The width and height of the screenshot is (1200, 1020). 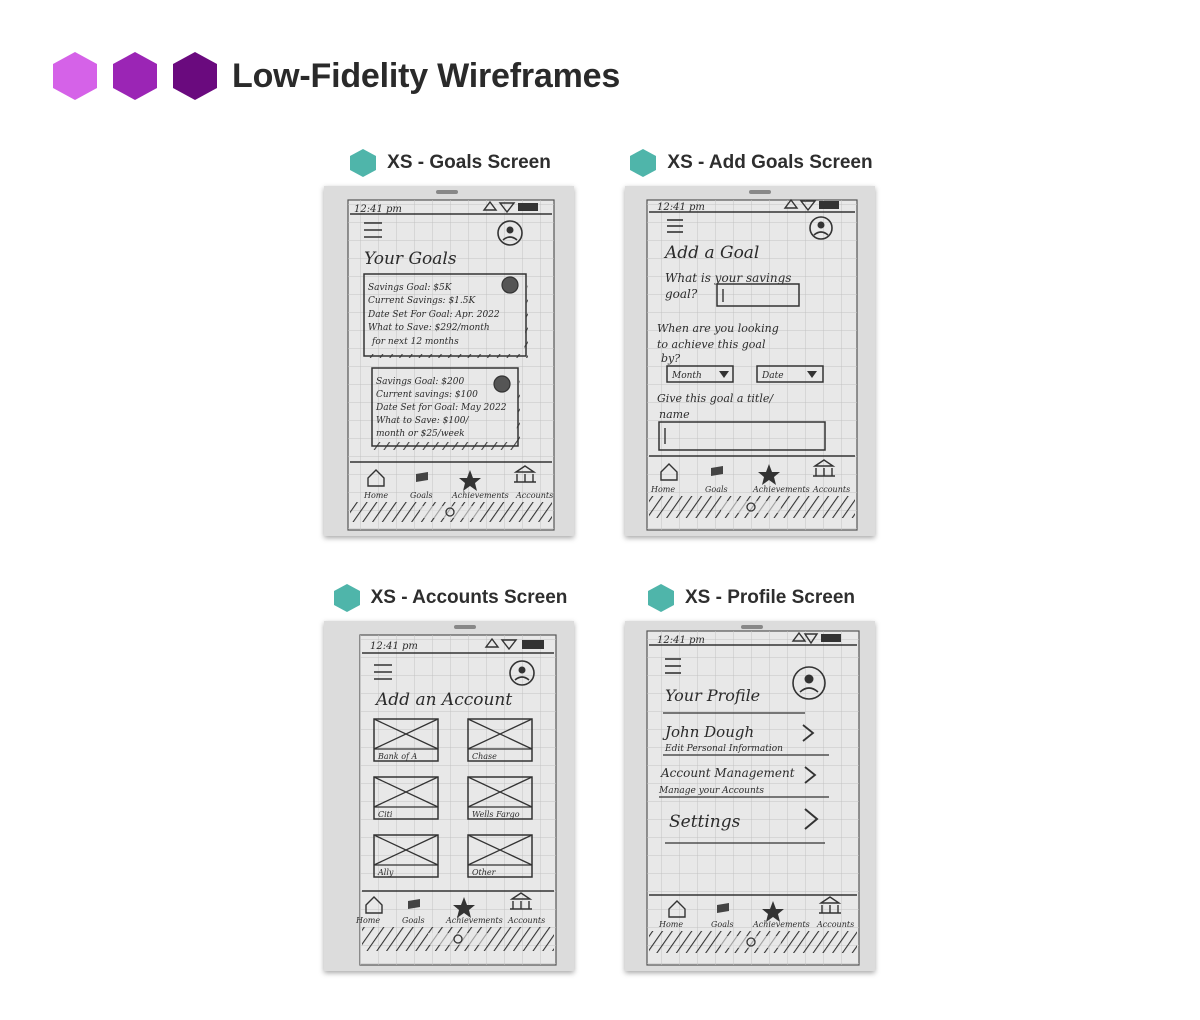 I want to click on month-dropdown-label: Month, so click(x=686, y=376).